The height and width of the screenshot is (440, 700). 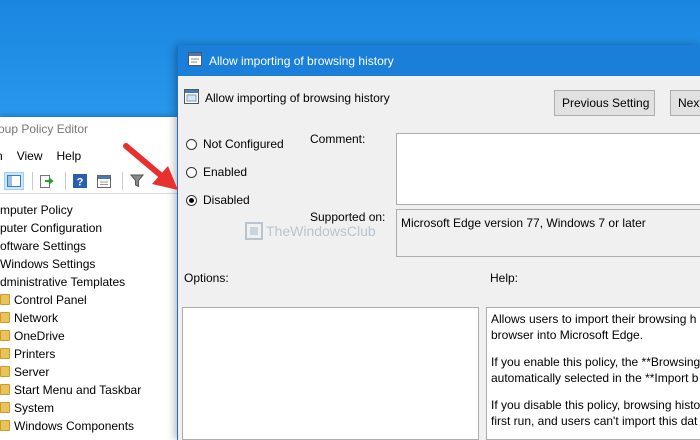 I want to click on help-line: automatically selected in the **Import b, so click(x=595, y=378).